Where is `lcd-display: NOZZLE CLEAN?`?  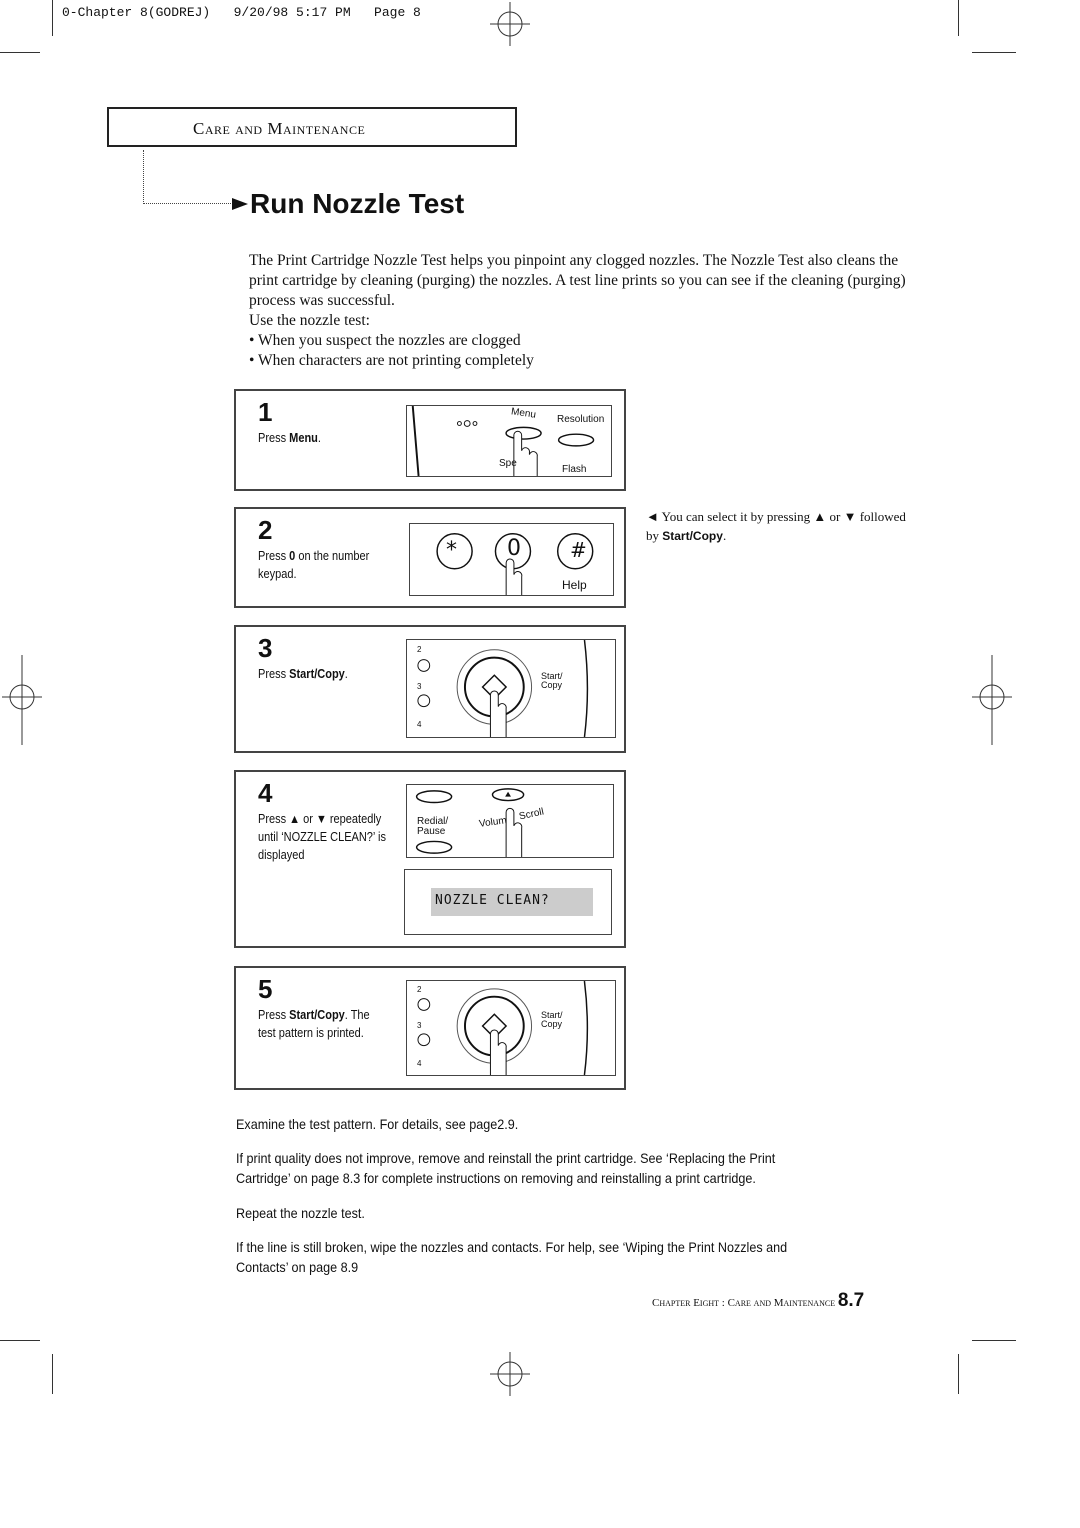
lcd-display: NOZZLE CLEAN? is located at coordinates (508, 902).